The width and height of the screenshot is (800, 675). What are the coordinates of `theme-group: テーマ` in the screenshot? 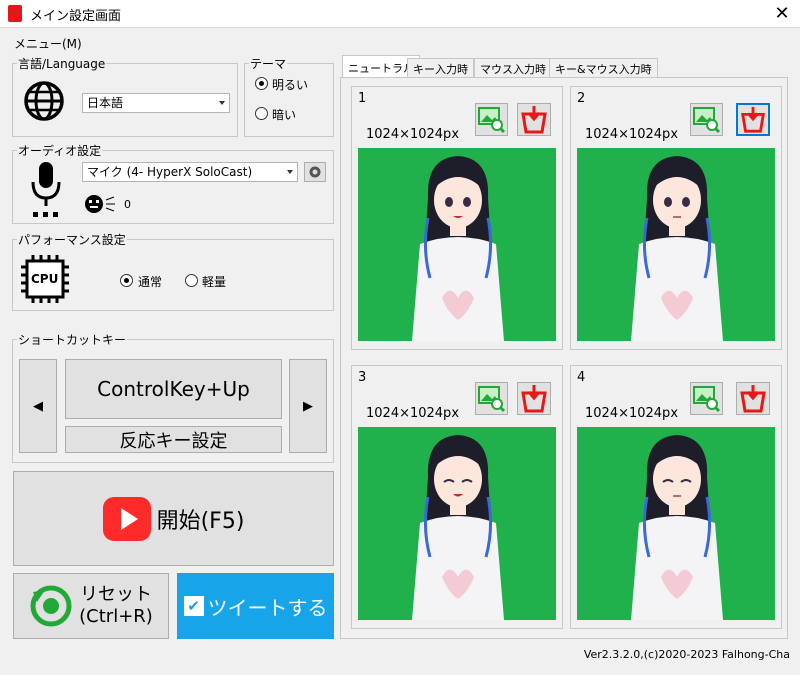 It's located at (289, 96).